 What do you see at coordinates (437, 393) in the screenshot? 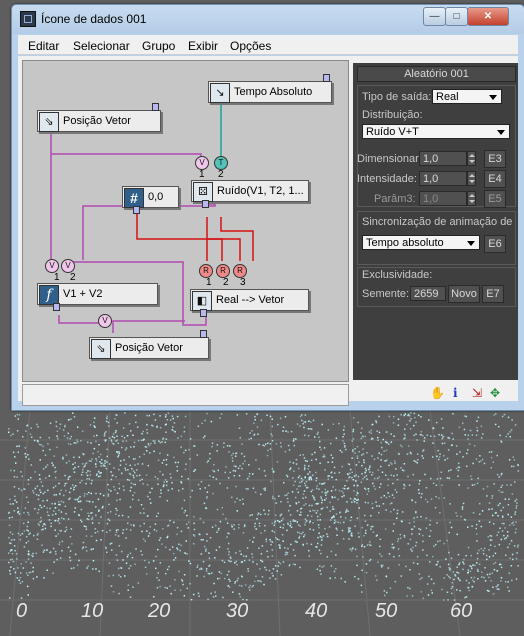
I see `hand-pan-icon: ✋` at bounding box center [437, 393].